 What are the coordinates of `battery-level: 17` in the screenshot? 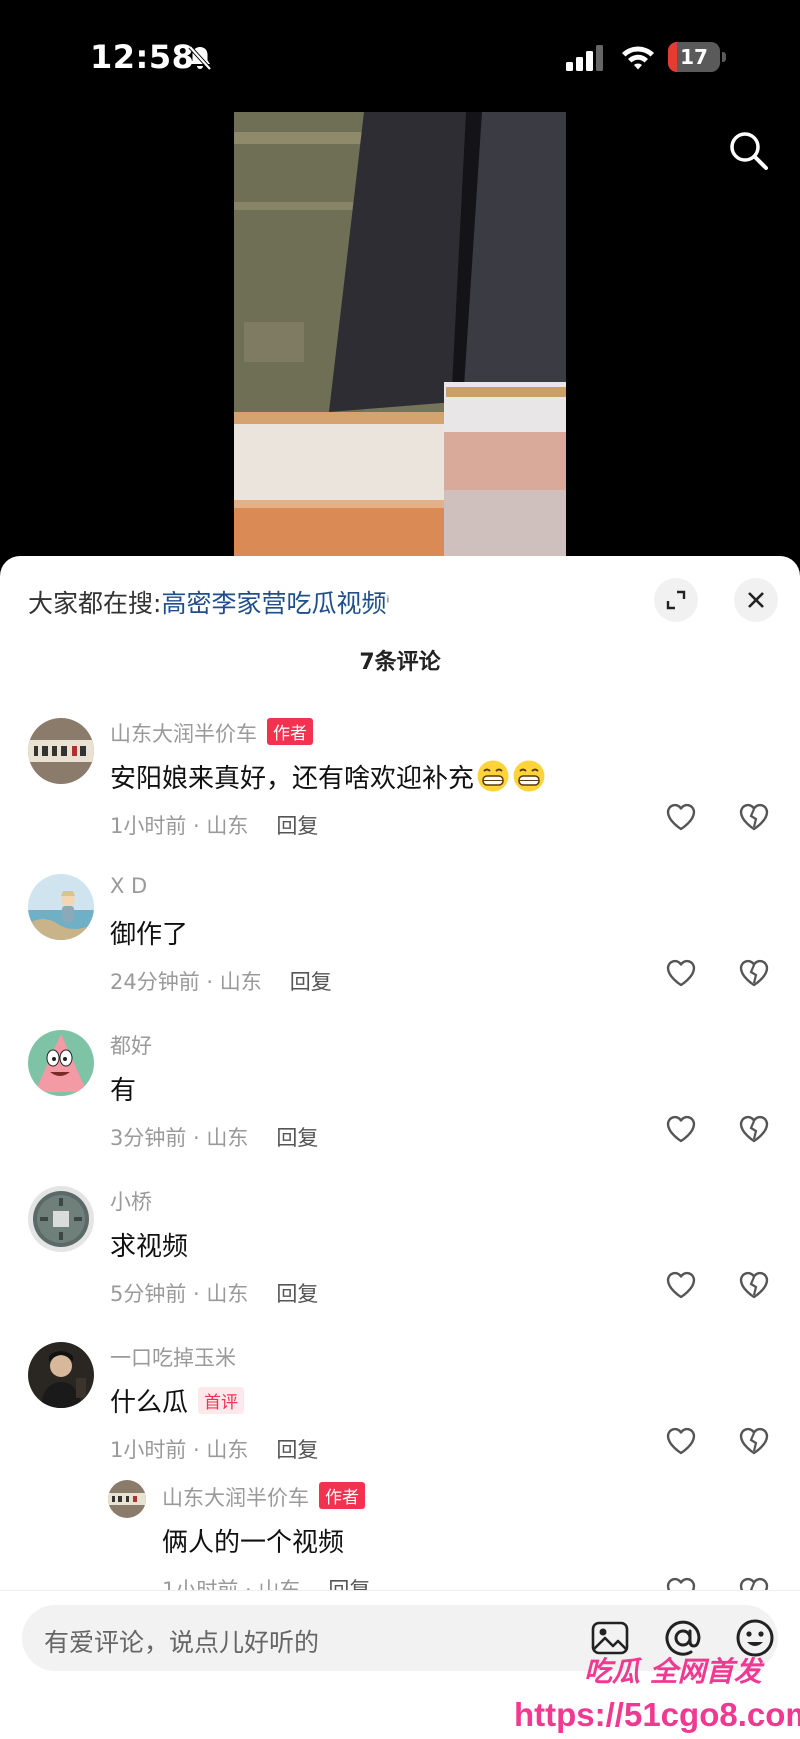 It's located at (694, 57).